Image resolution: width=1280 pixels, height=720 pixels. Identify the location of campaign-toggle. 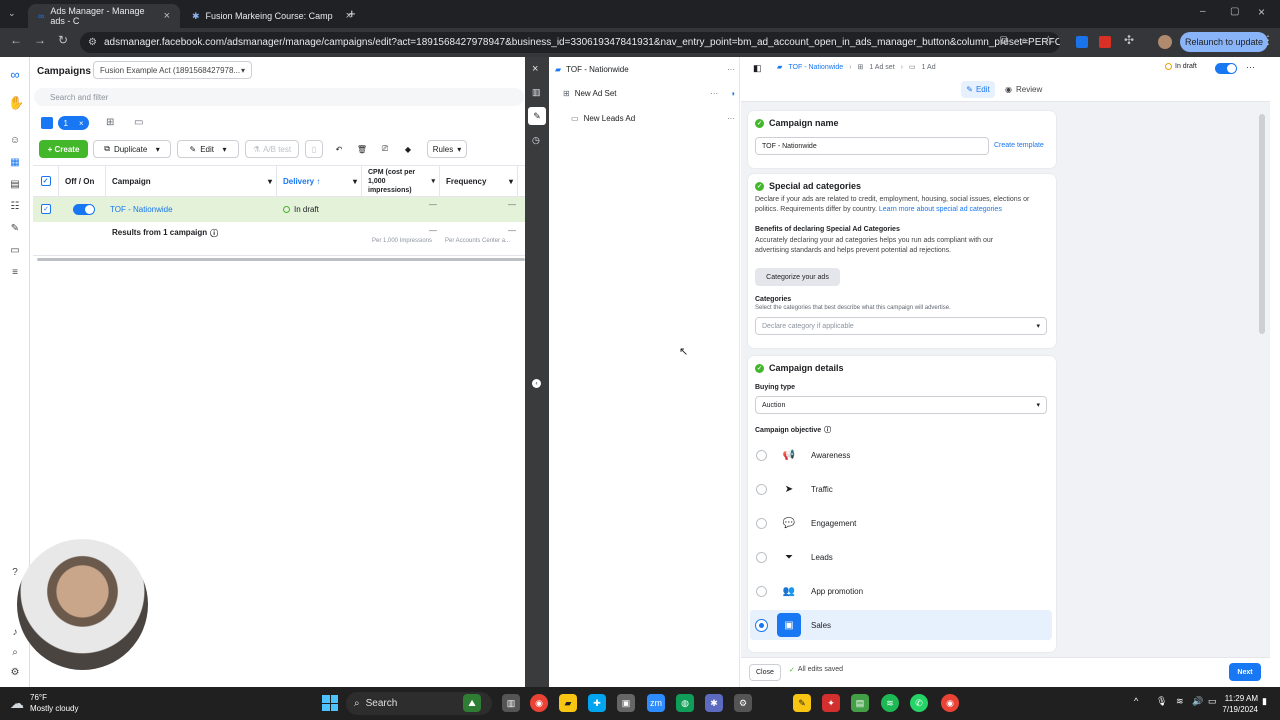
(84, 209).